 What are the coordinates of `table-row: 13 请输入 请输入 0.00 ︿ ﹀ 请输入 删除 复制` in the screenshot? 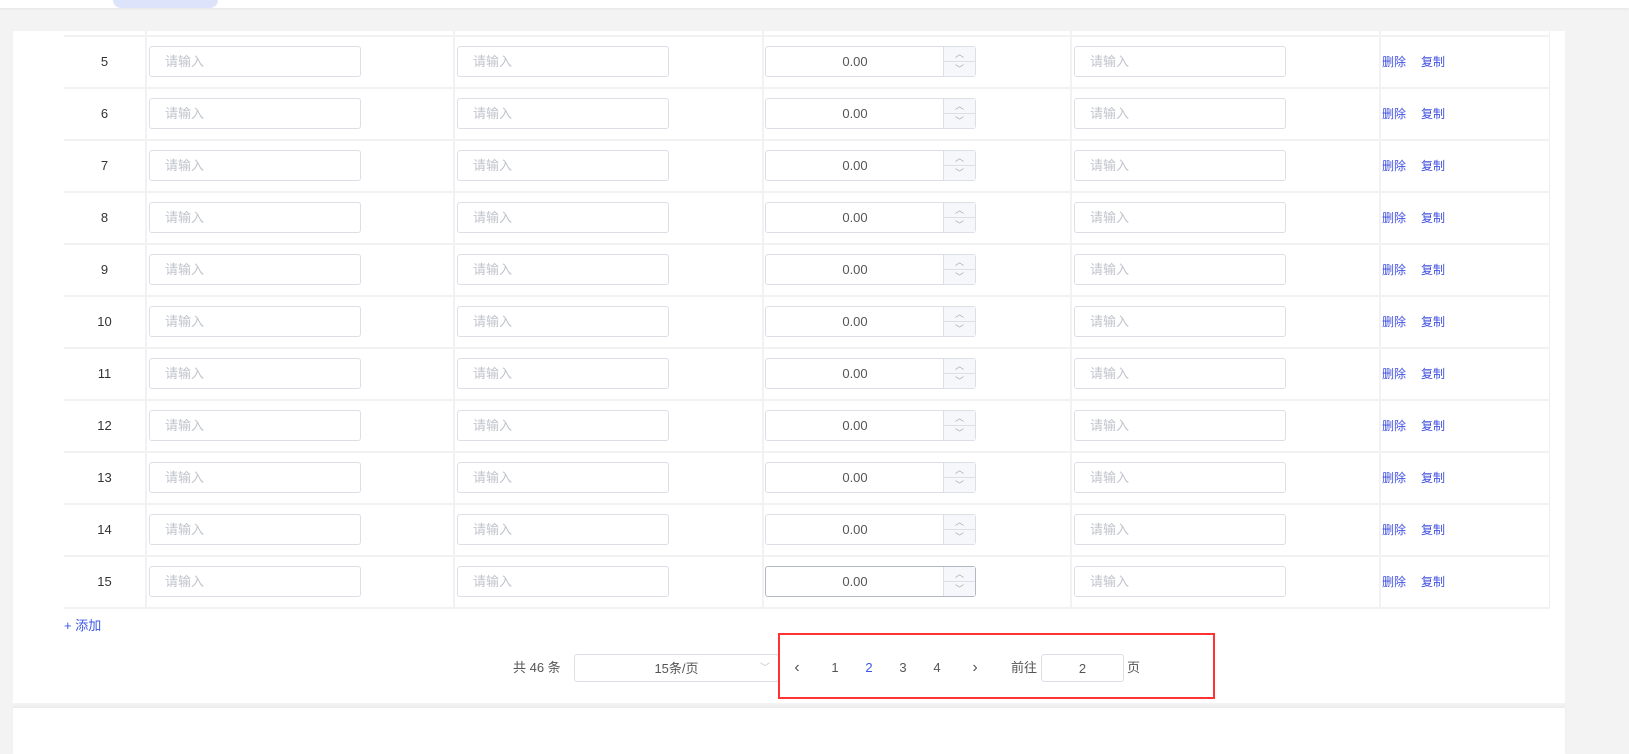 It's located at (807, 479).